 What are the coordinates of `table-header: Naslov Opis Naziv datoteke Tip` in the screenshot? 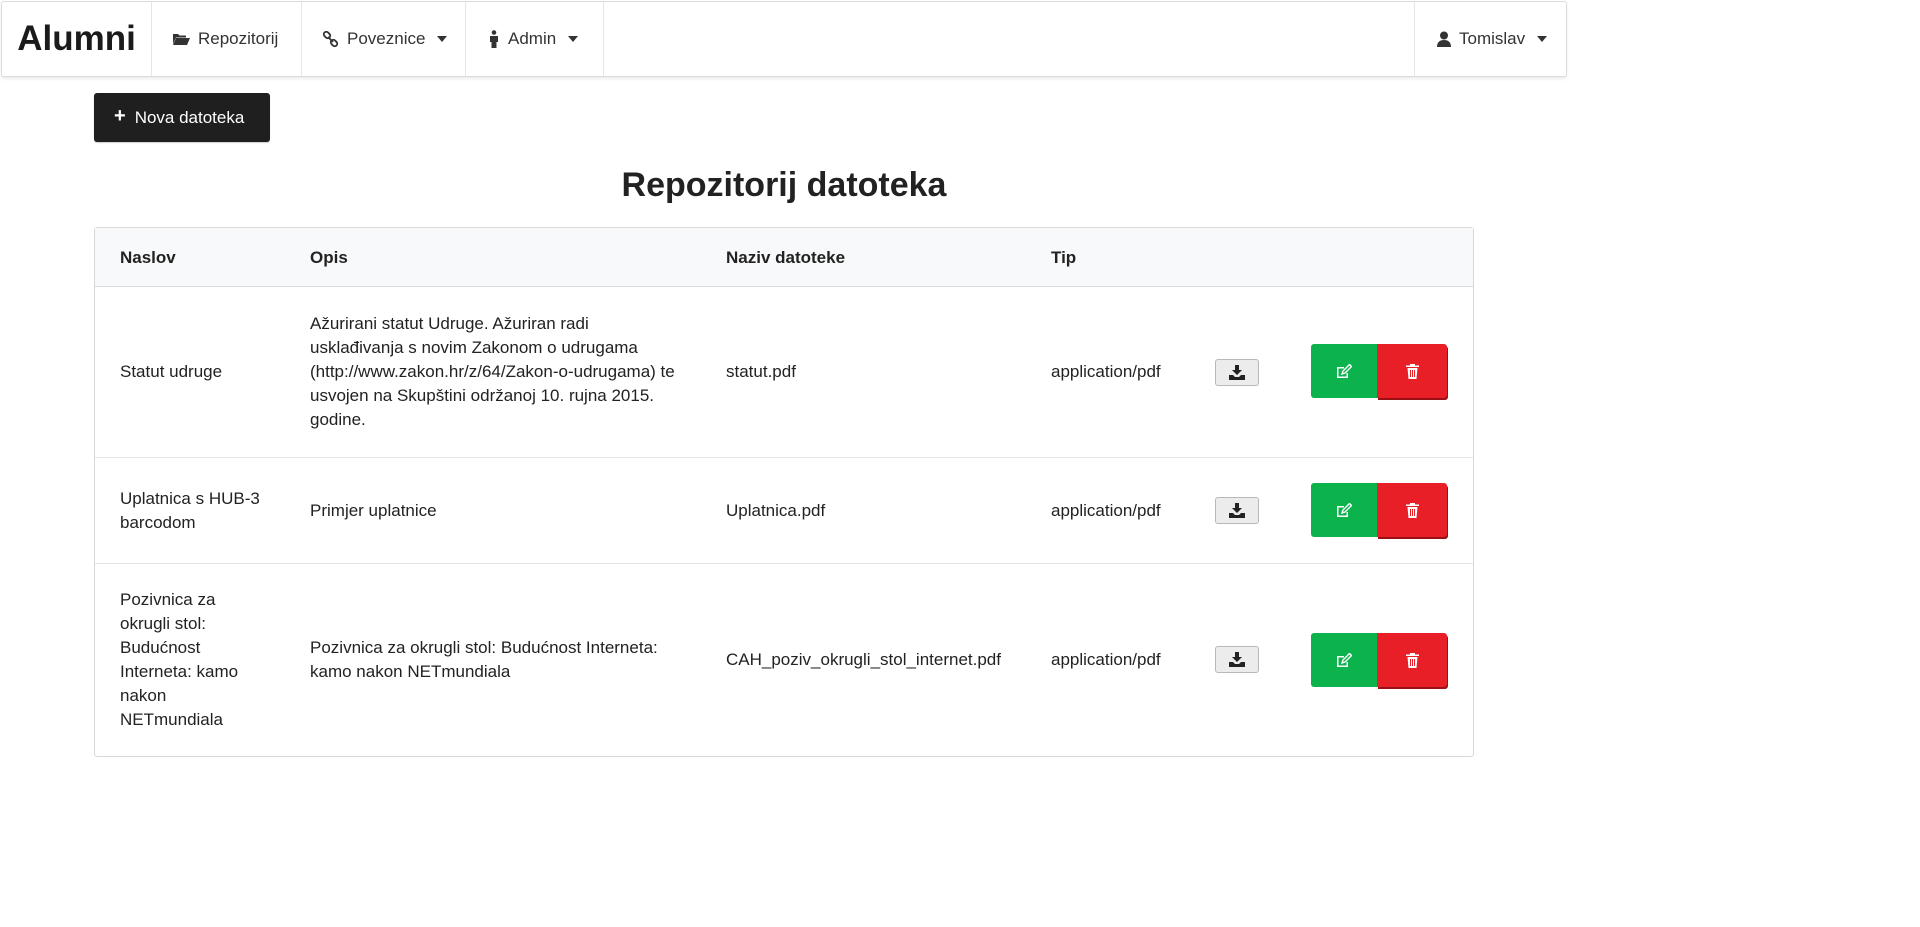 It's located at (784, 257).